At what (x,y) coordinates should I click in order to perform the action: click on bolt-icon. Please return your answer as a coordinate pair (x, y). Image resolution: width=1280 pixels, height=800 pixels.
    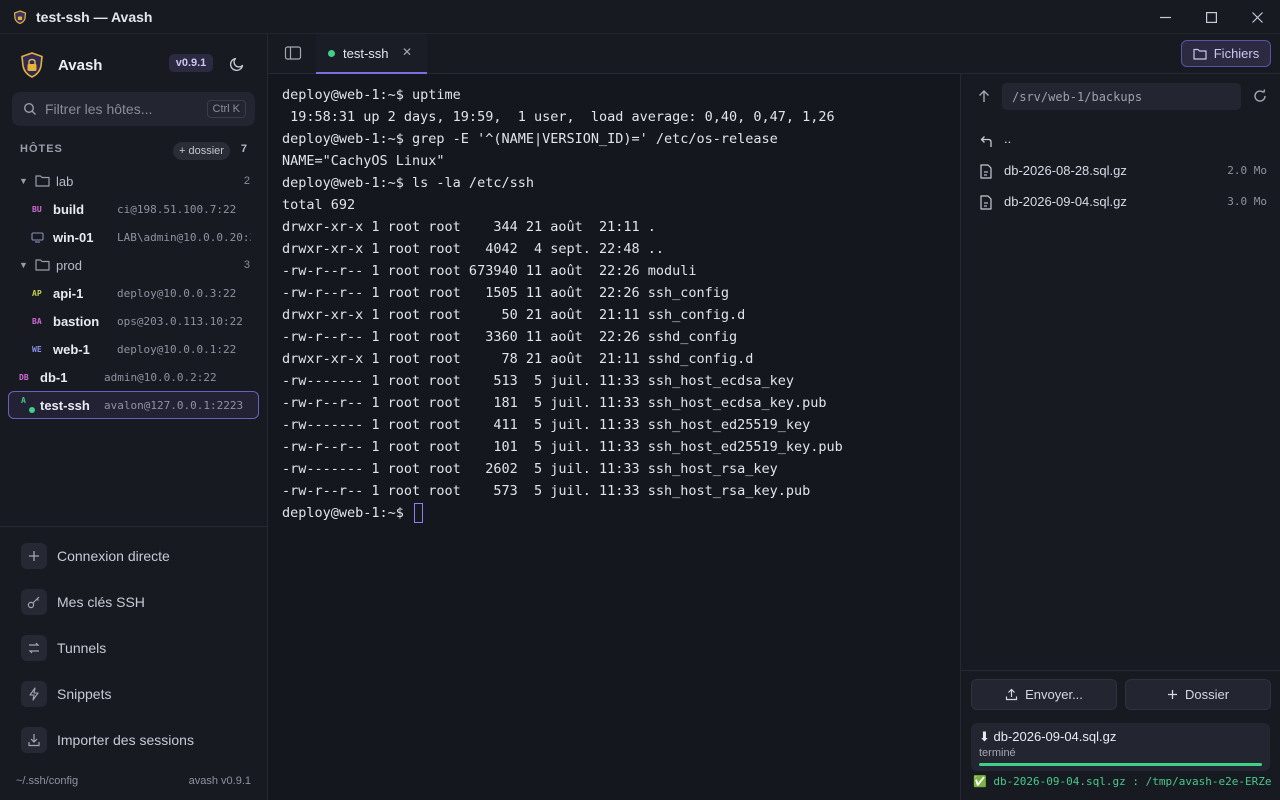
    Looking at the image, I should click on (34, 694).